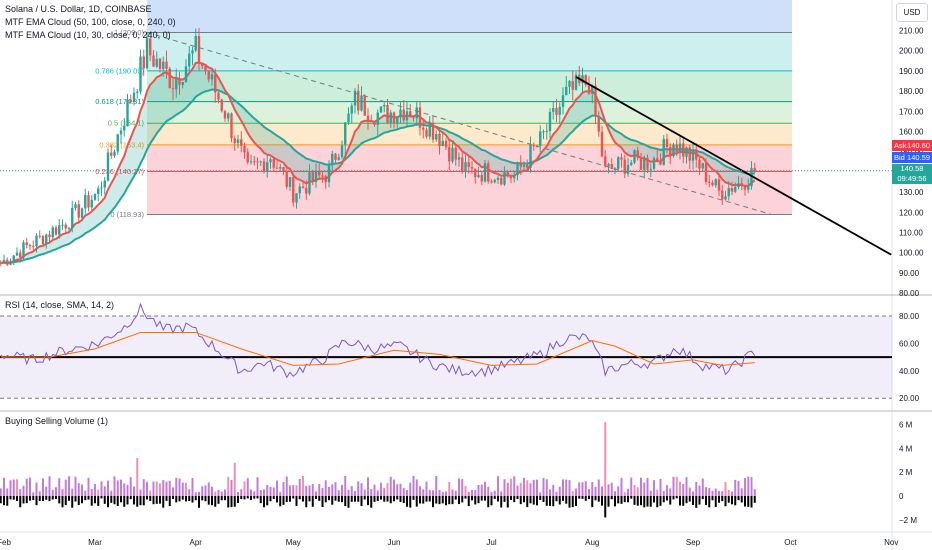 Image resolution: width=932 pixels, height=550 pixels. What do you see at coordinates (911, 111) in the screenshot?
I see `price-tick-label: 170.00` at bounding box center [911, 111].